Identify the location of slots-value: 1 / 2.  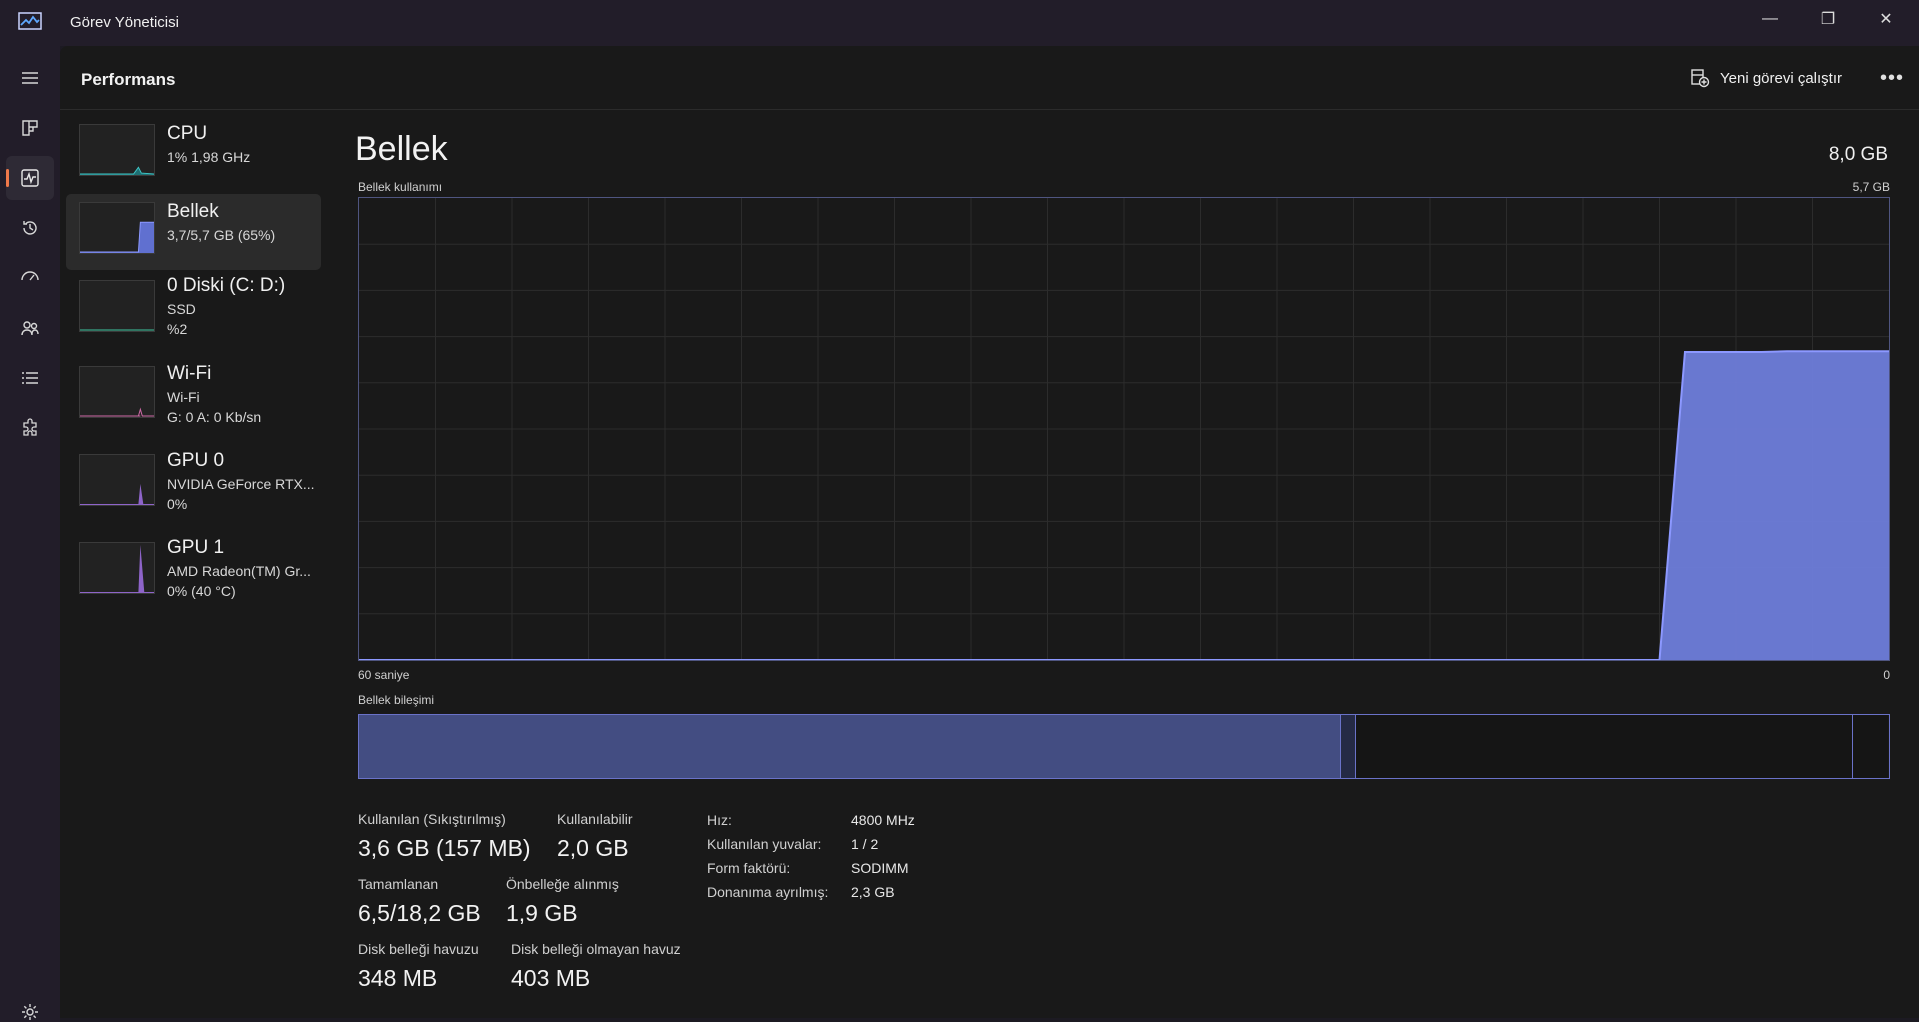
(865, 844).